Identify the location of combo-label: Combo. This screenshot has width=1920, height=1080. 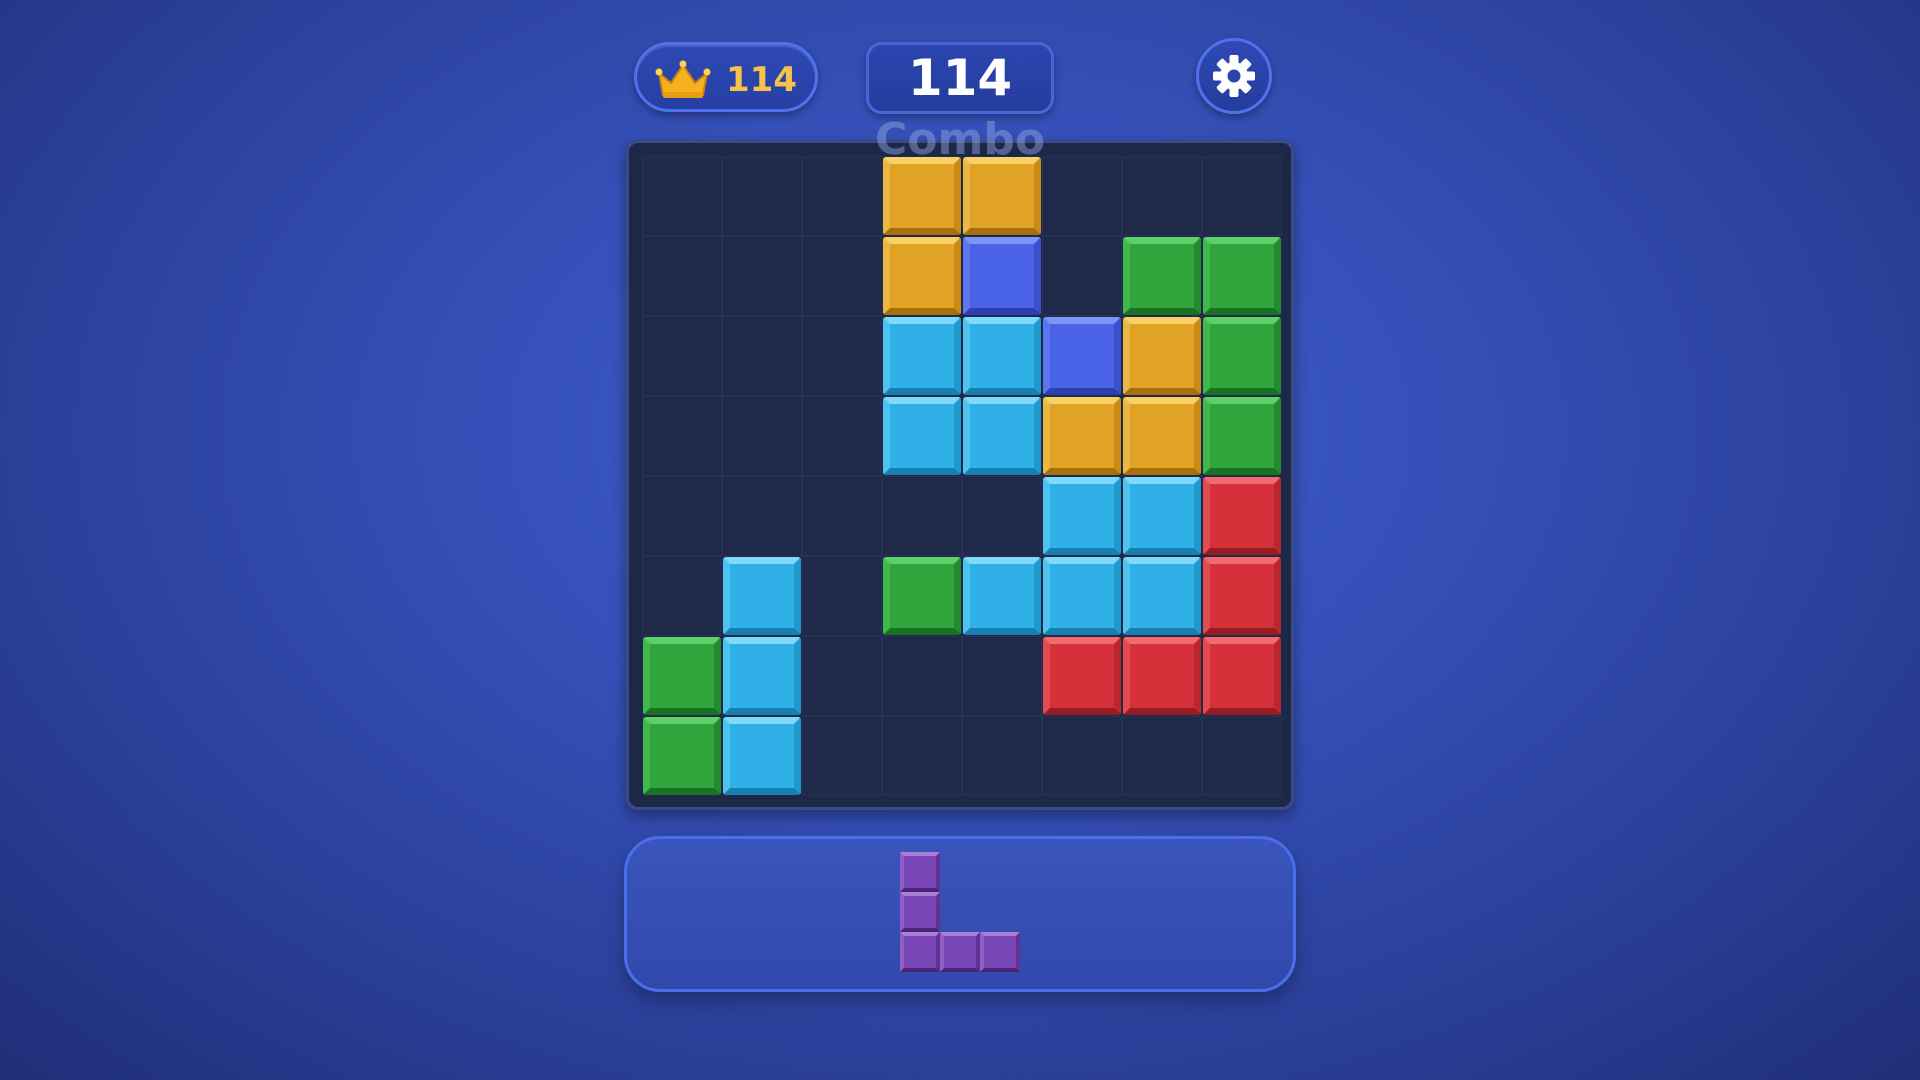
(960, 139).